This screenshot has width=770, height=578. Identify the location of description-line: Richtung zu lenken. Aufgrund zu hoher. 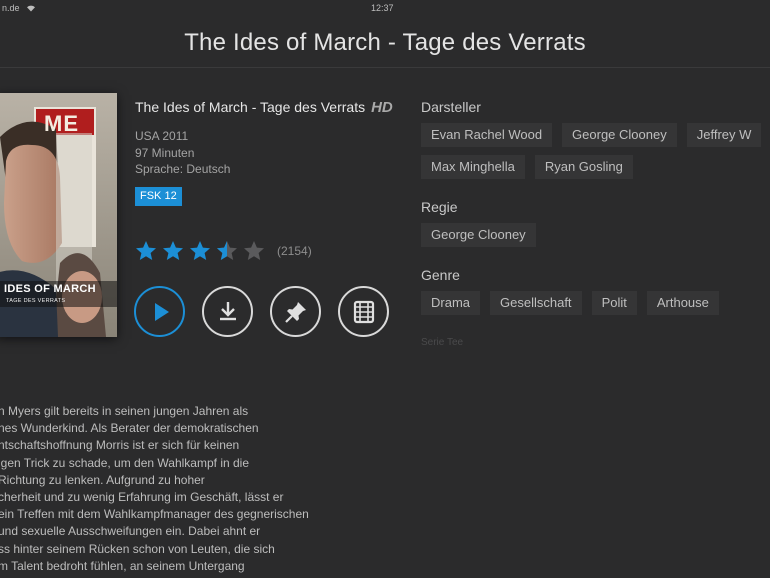
(102, 479).